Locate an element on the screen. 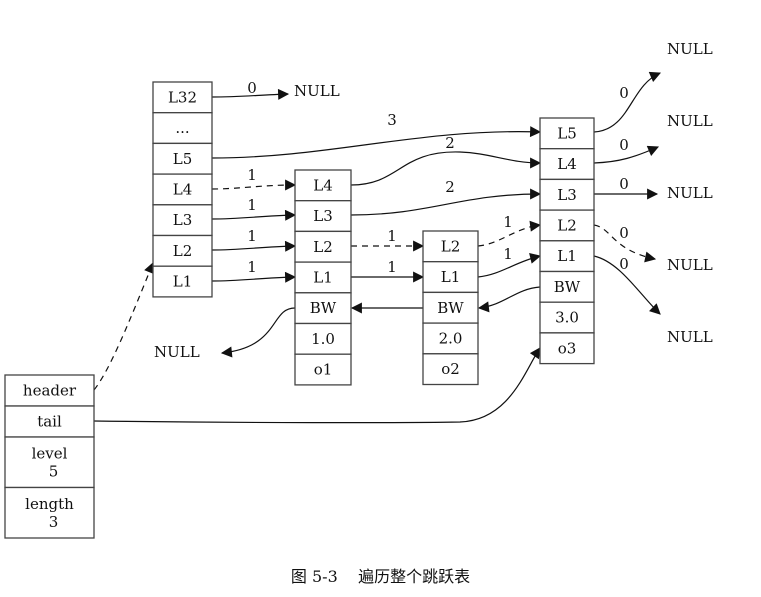 The image size is (761, 597). edge-header-l4-o1 is located at coordinates (254, 185).